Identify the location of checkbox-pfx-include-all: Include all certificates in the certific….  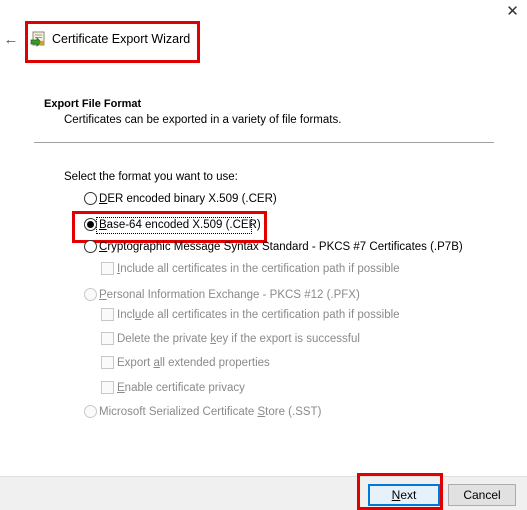
(250, 314).